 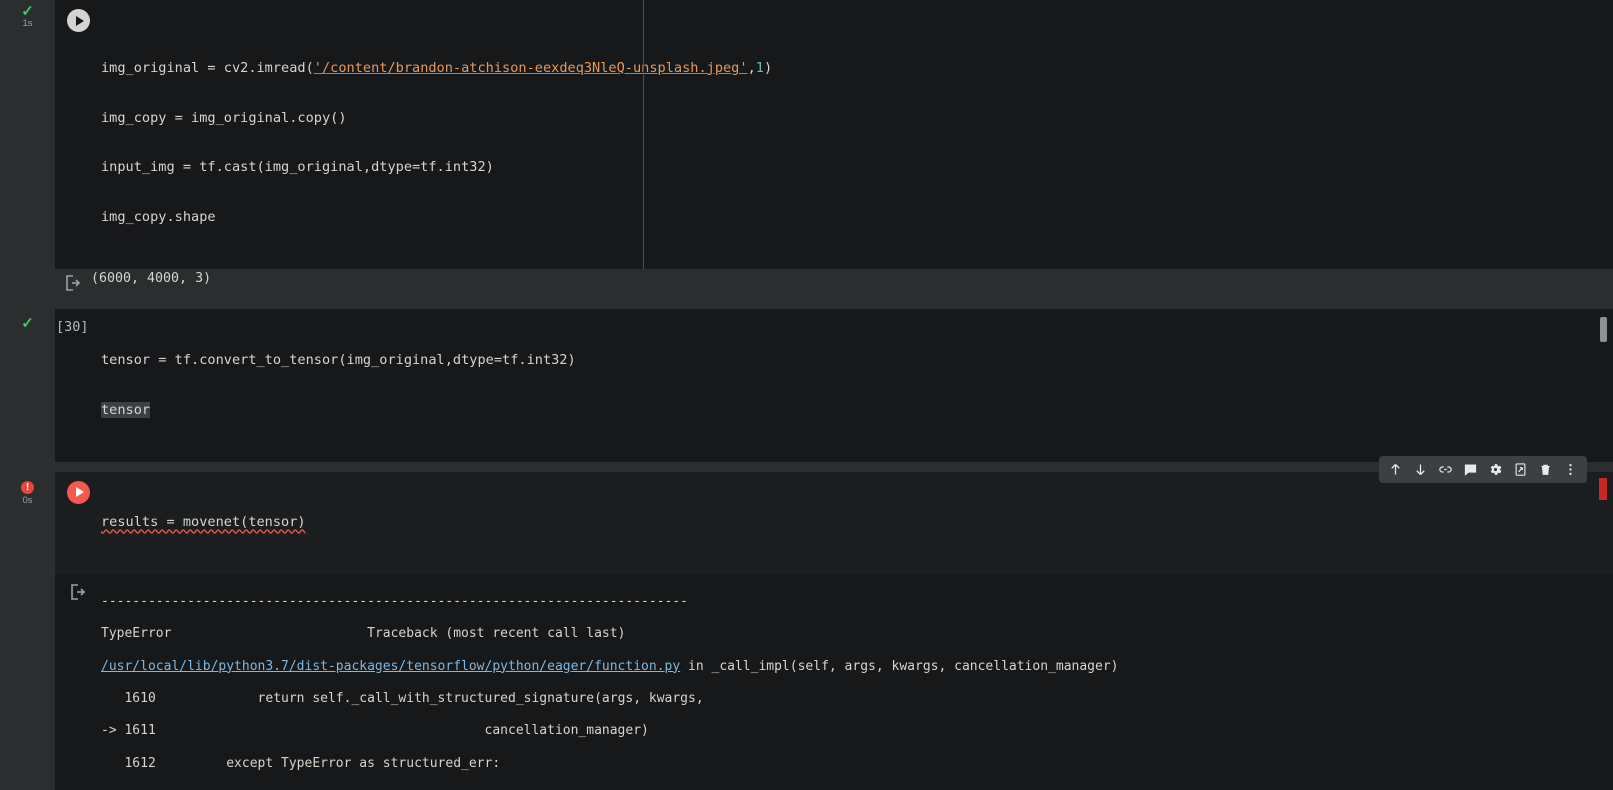 I want to click on comment-icon, so click(x=1470, y=469).